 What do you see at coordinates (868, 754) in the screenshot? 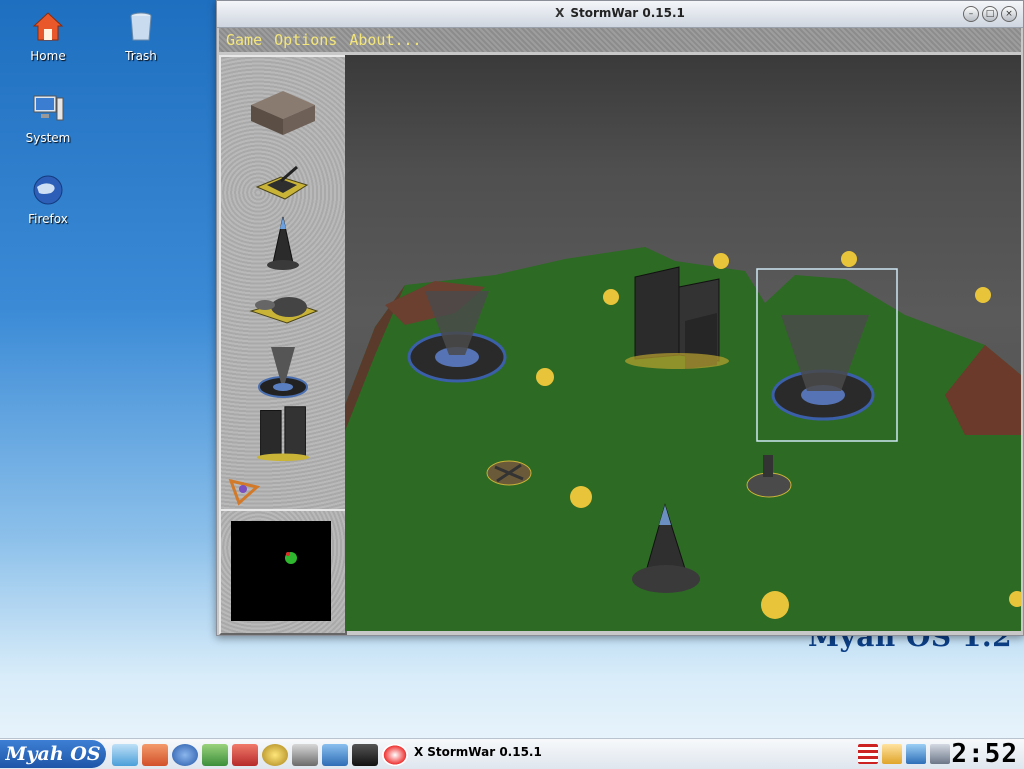
I see `keyboard-layout-icon` at bounding box center [868, 754].